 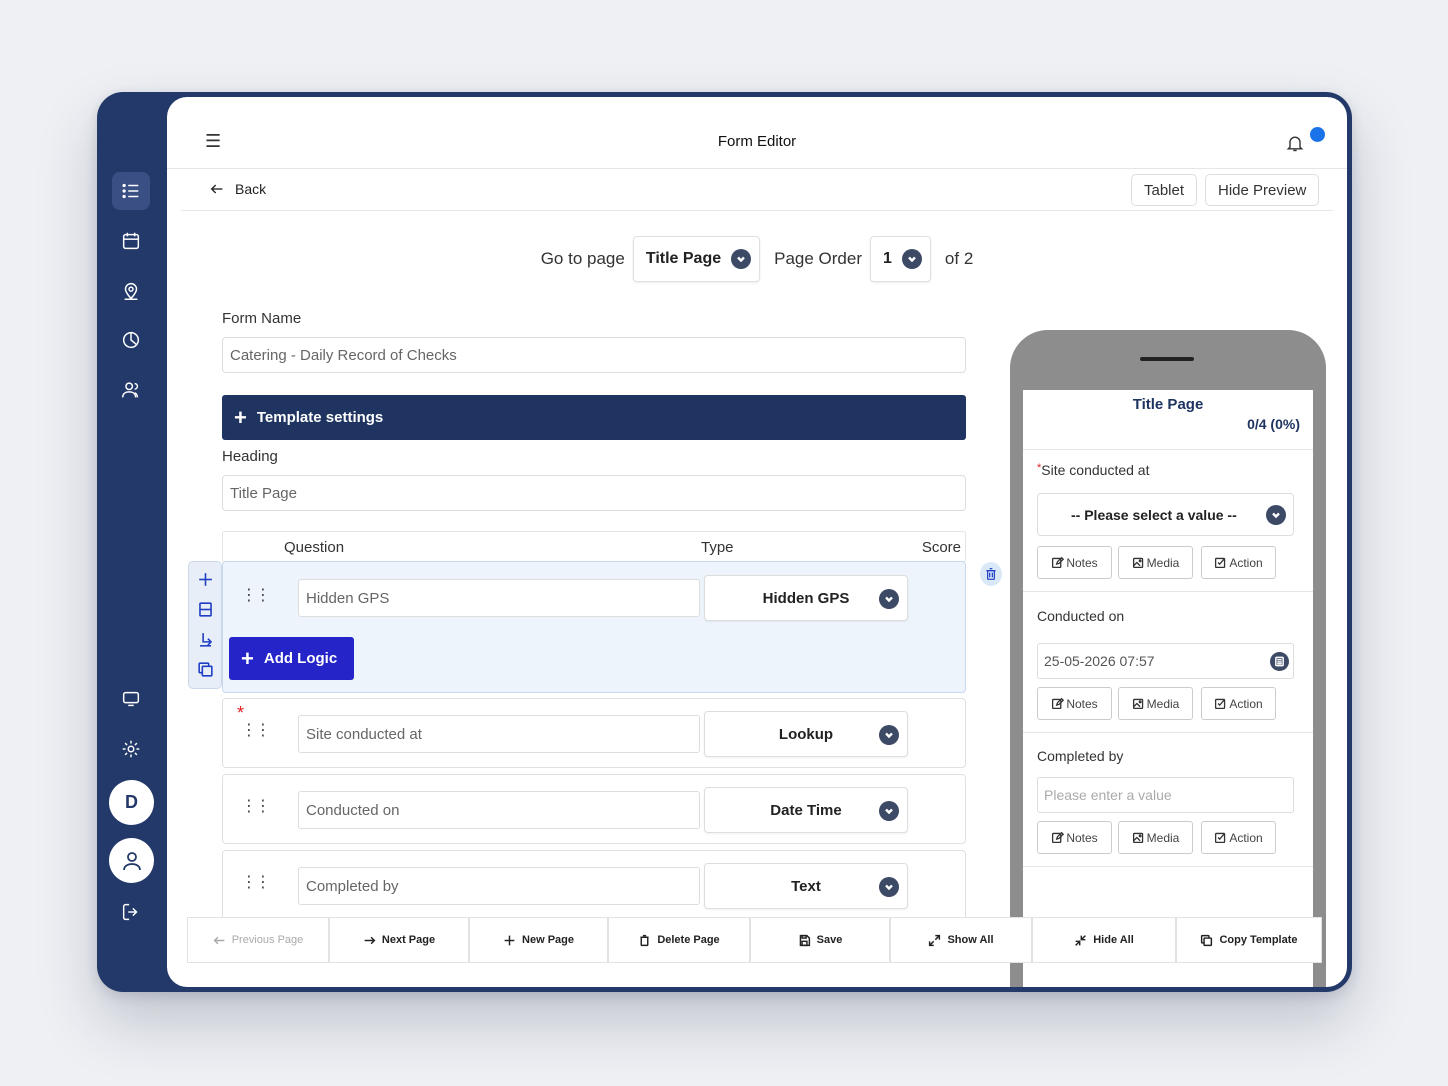 What do you see at coordinates (935, 940) in the screenshot?
I see `expand-icon` at bounding box center [935, 940].